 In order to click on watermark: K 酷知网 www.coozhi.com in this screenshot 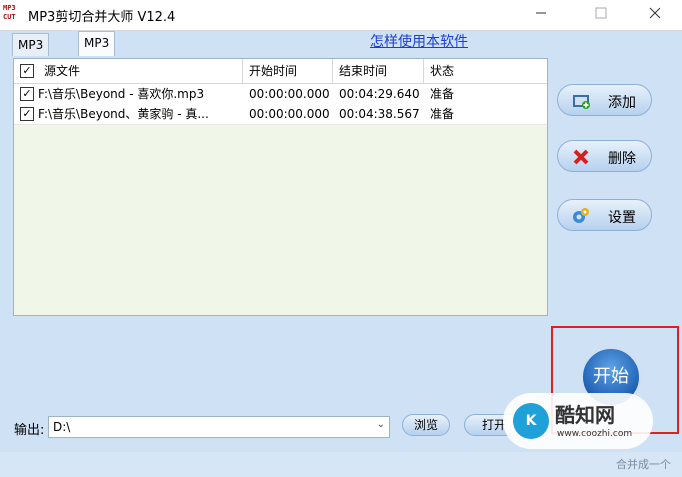, I will do `click(578, 421)`.